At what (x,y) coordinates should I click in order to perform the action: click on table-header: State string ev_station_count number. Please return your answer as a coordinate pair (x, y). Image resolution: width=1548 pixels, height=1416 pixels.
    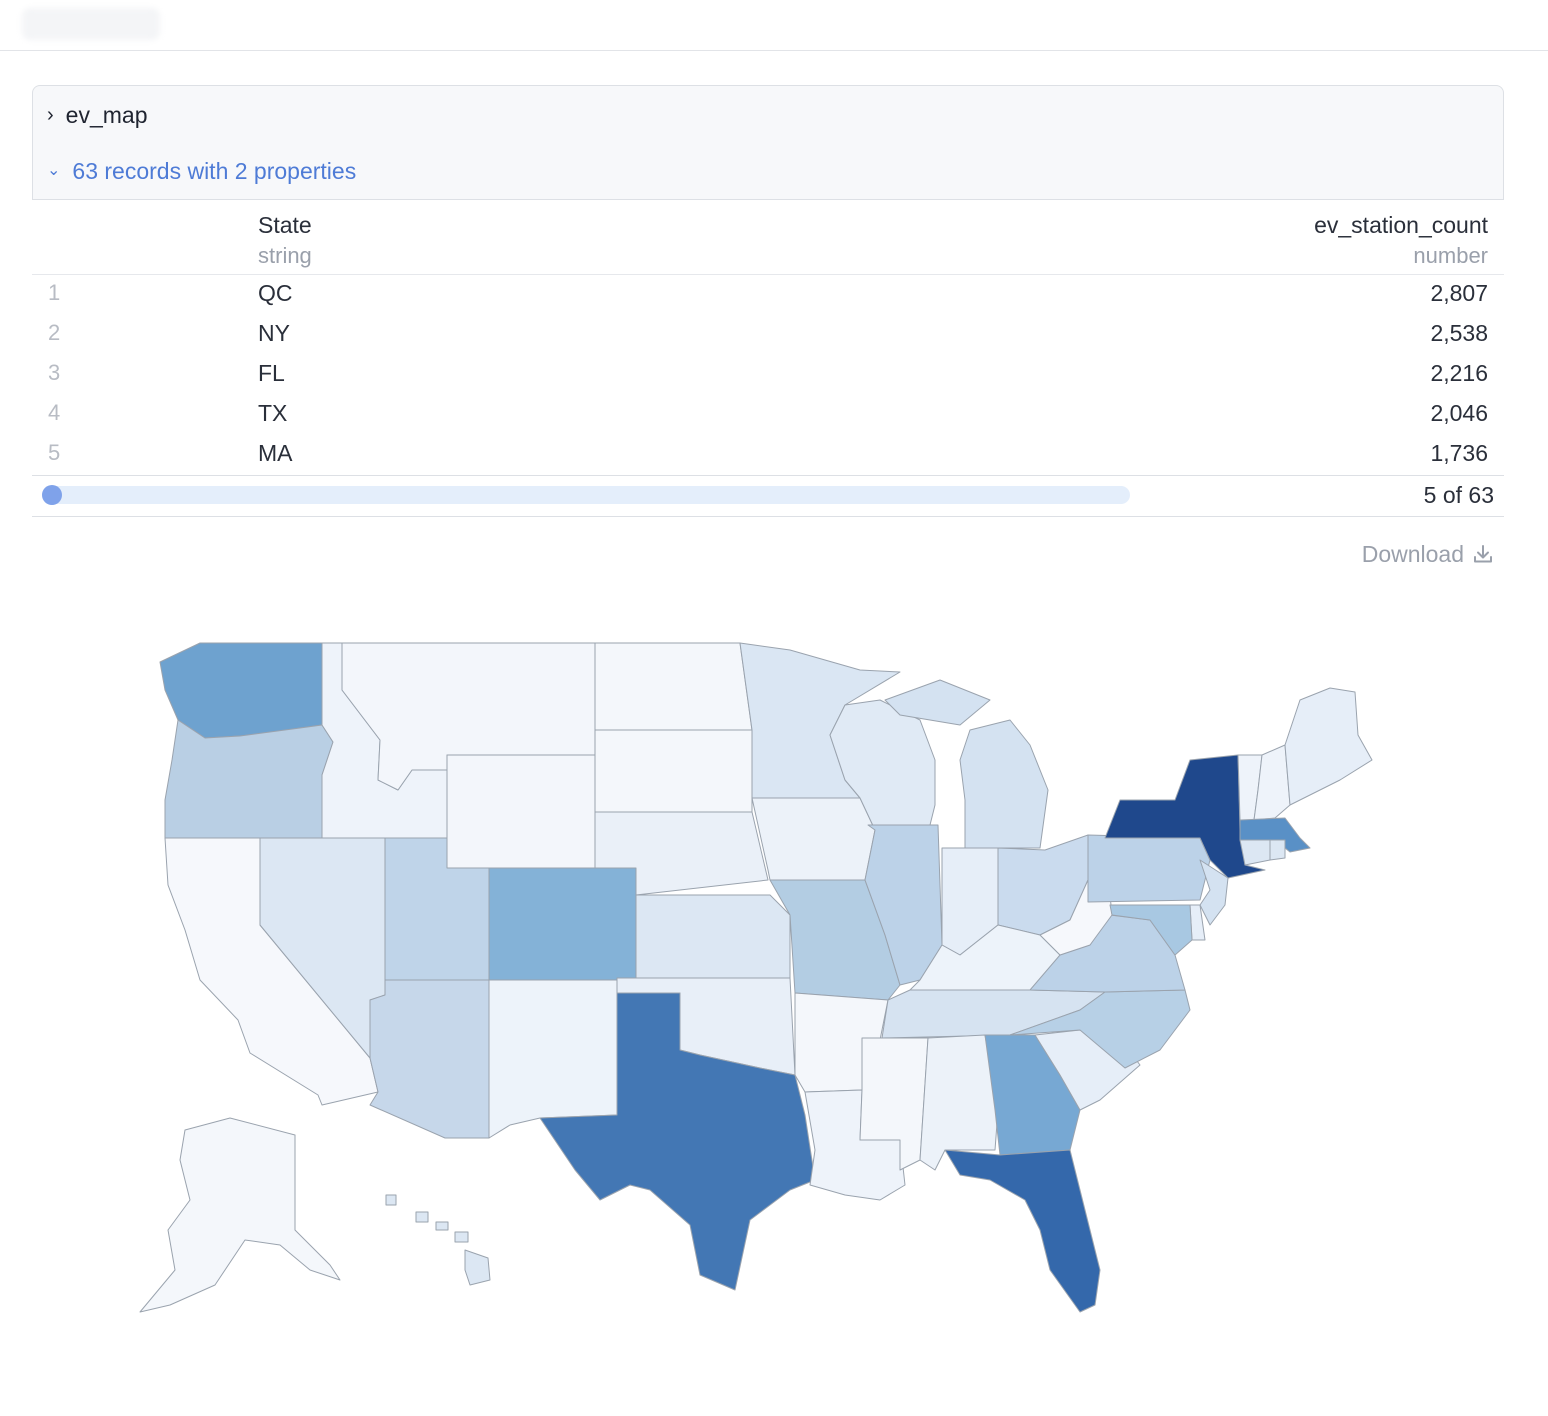
    Looking at the image, I should click on (768, 237).